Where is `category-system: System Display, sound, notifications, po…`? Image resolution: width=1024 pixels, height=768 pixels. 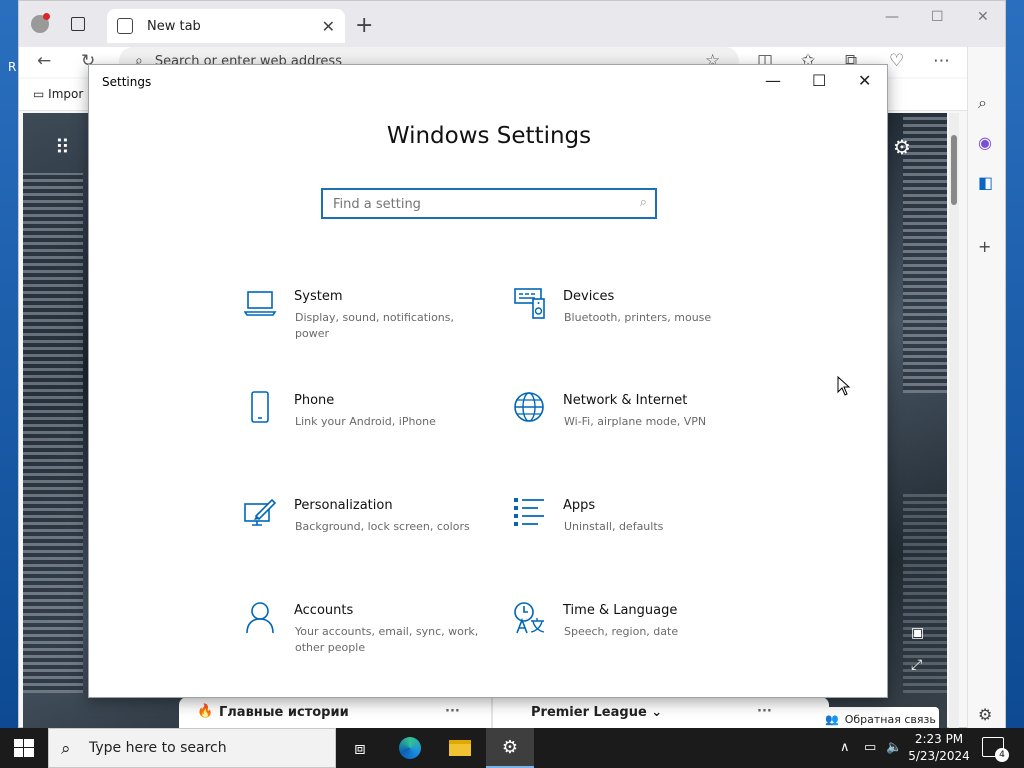 category-system: System Display, sound, notifications, po… is located at coordinates (369, 327).